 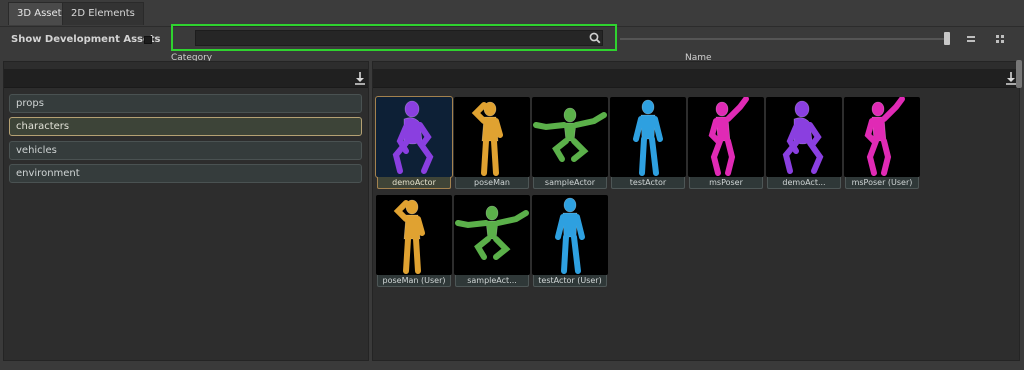 What do you see at coordinates (148, 40) in the screenshot?
I see `show-dev-assets-checkbox` at bounding box center [148, 40].